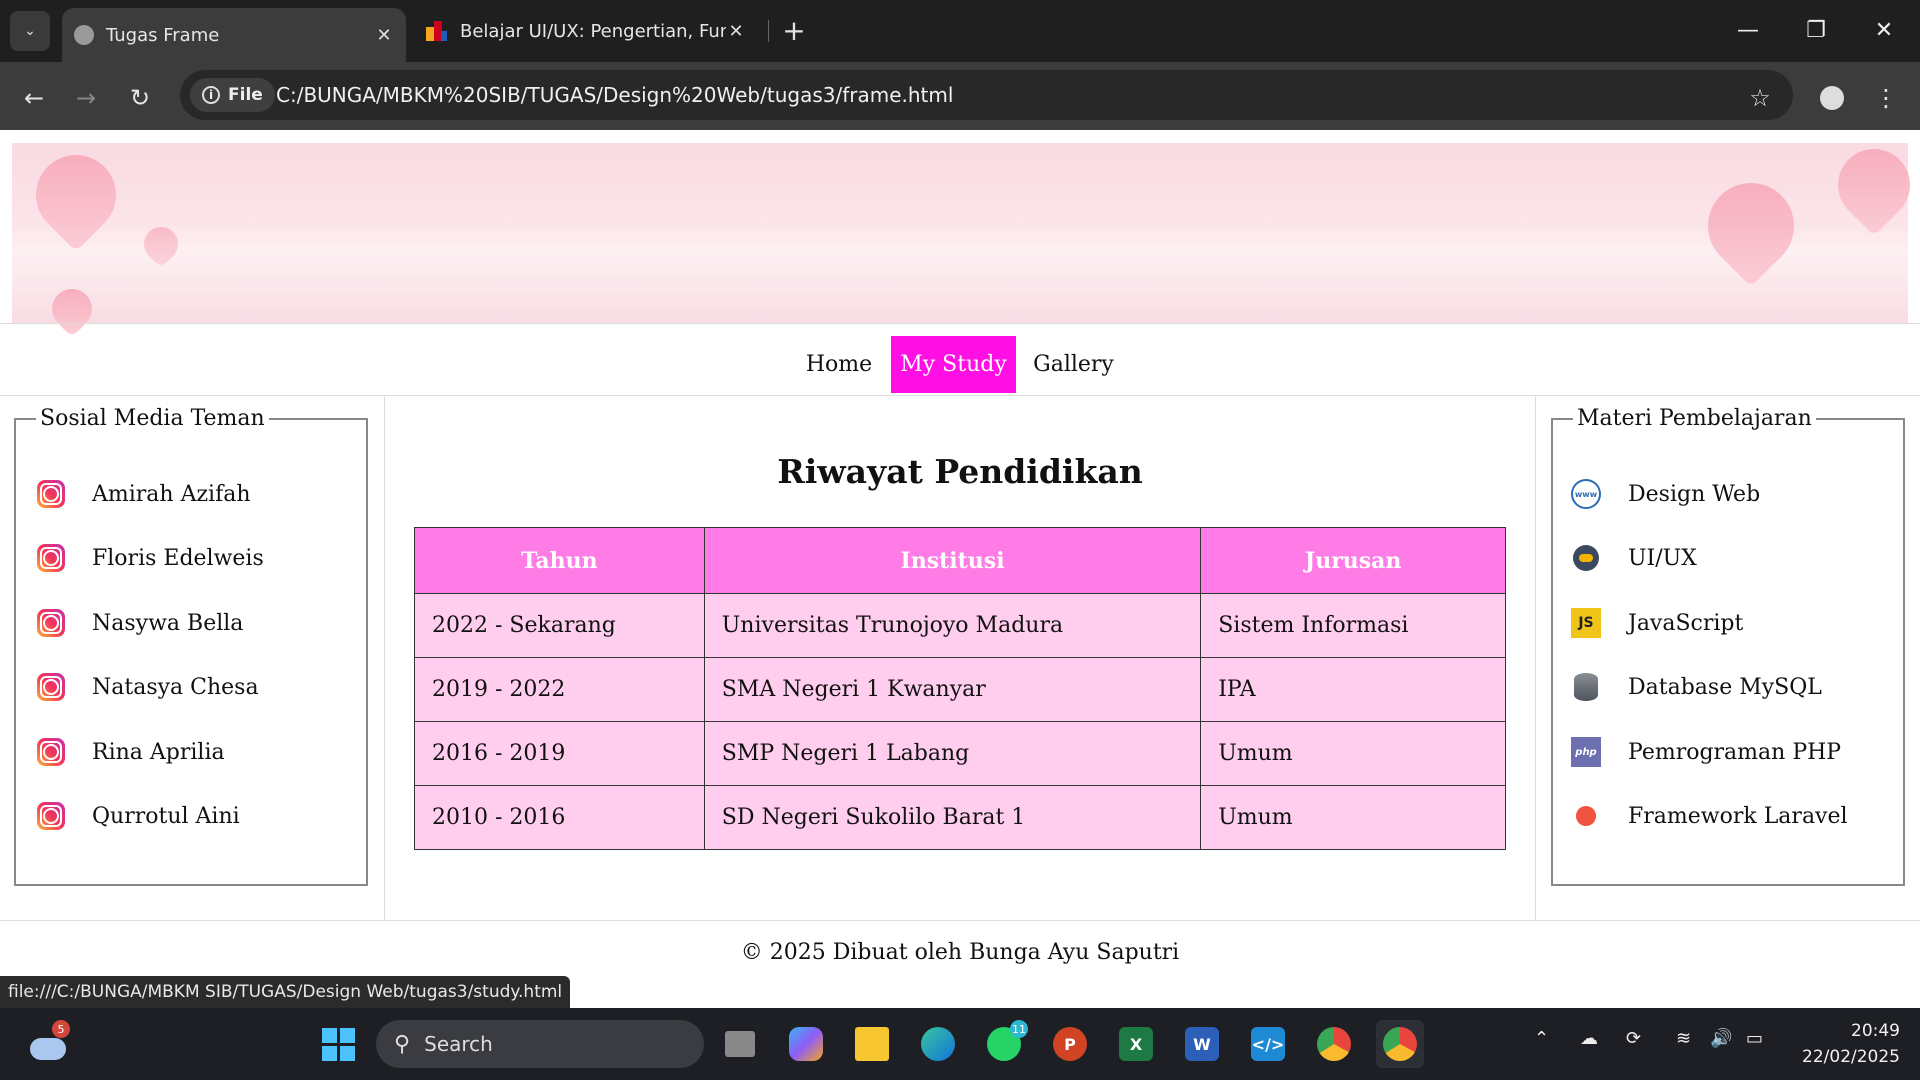  Describe the element at coordinates (953, 364) in the screenshot. I see `nav-my-study: My Study` at that location.